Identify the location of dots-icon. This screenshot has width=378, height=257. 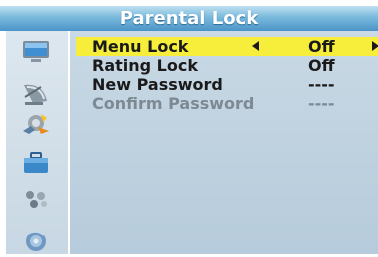
(36, 199).